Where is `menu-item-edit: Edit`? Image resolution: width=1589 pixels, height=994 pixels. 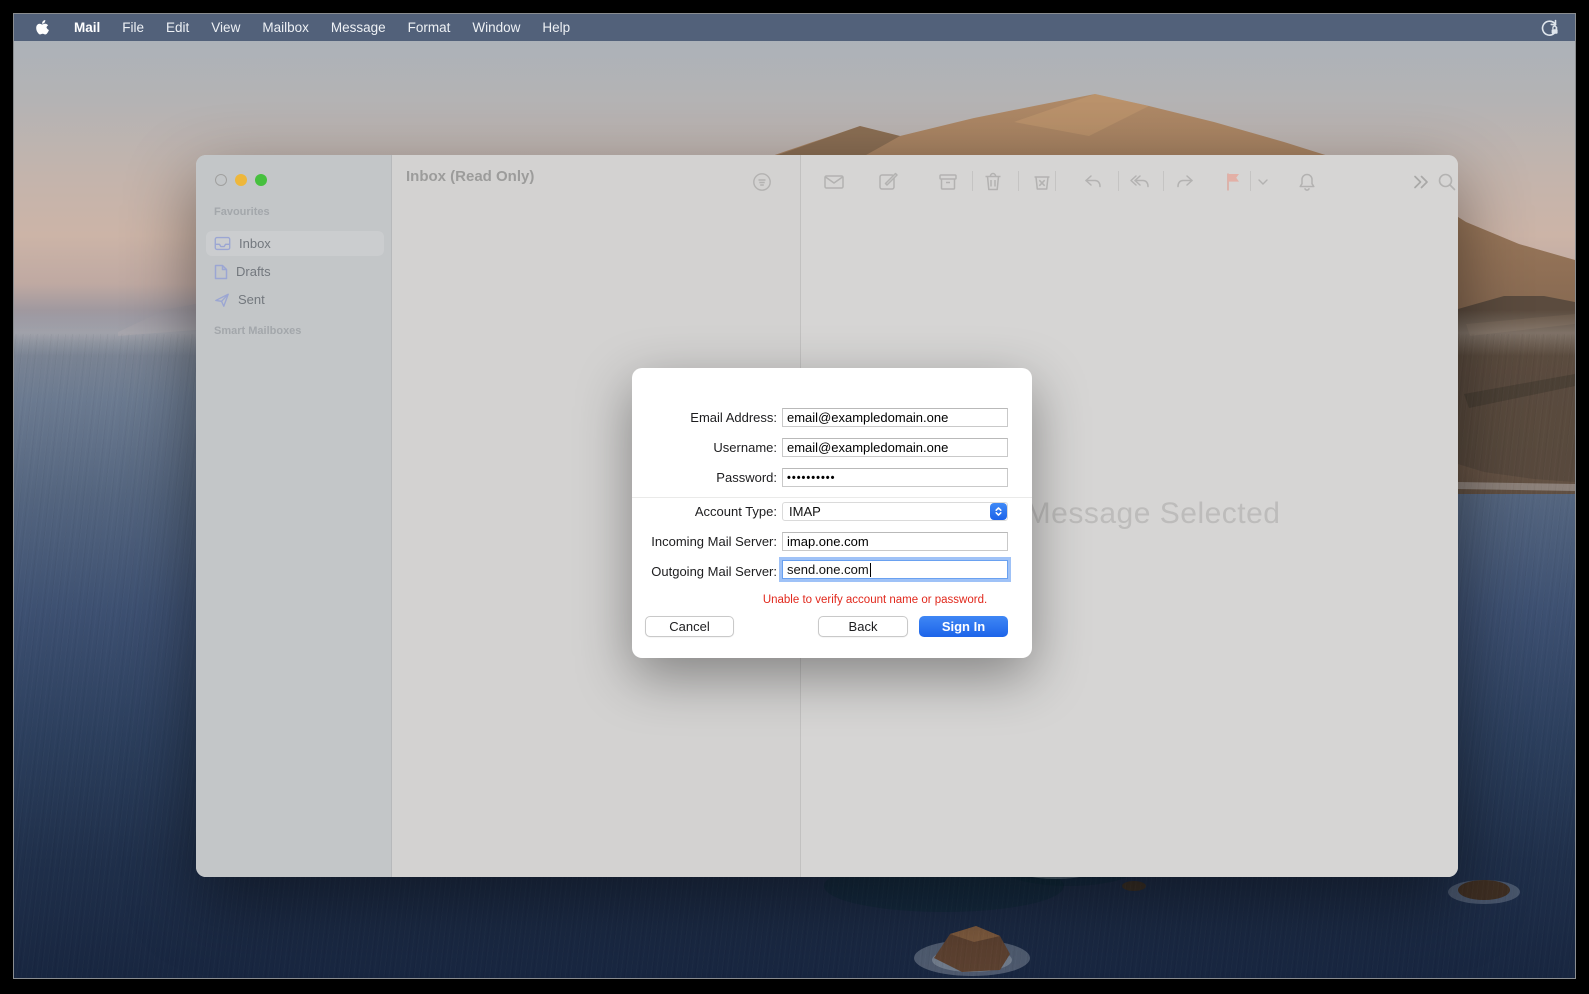
menu-item-edit: Edit is located at coordinates (177, 27).